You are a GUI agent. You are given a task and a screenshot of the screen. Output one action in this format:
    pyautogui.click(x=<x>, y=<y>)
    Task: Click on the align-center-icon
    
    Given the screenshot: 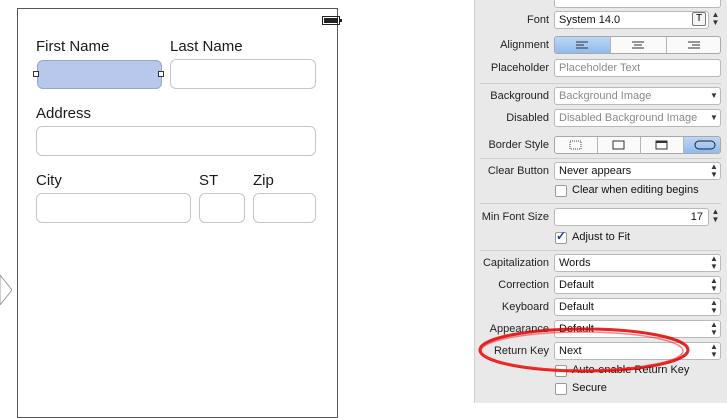 What is the action you would take?
    pyautogui.click(x=638, y=45)
    